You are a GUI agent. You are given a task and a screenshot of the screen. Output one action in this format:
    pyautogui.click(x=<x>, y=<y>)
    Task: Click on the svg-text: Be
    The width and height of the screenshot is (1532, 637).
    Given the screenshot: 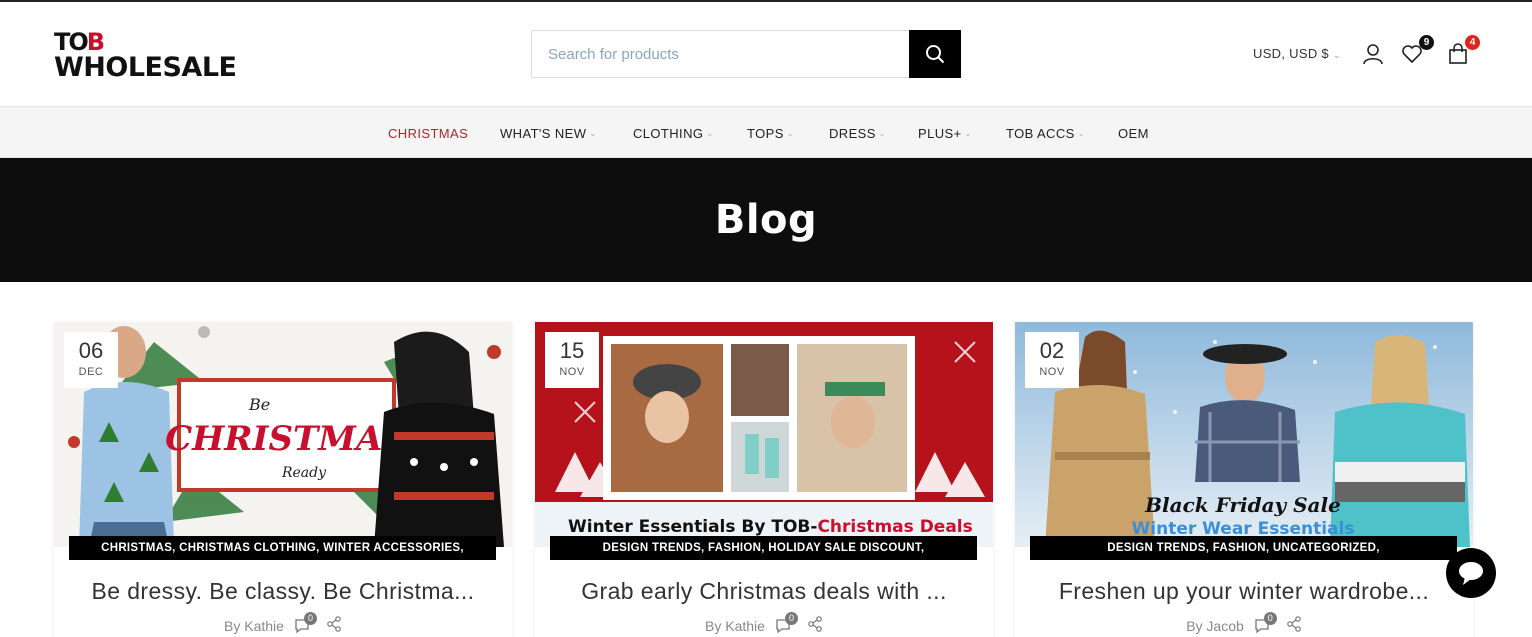 What is the action you would take?
    pyautogui.click(x=259, y=404)
    